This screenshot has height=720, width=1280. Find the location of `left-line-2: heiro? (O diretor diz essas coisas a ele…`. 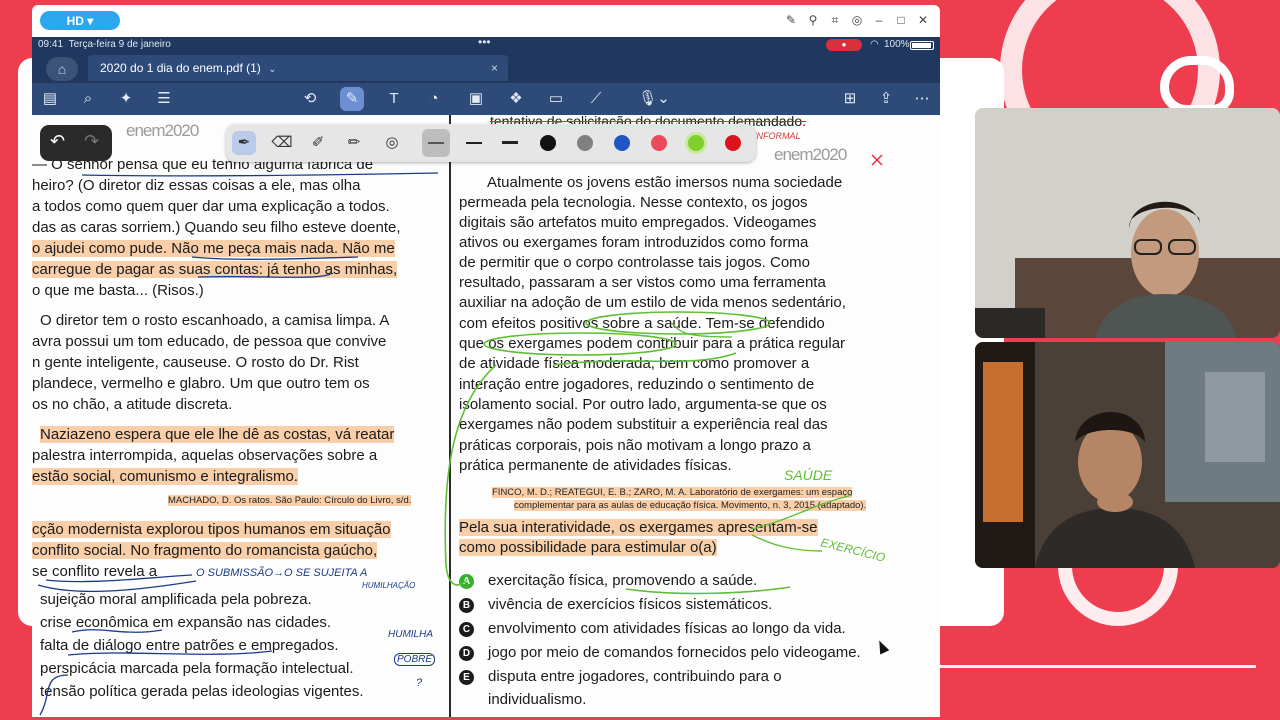

left-line-2: heiro? (O diretor diz essas coisas a ele… is located at coordinates (196, 185).